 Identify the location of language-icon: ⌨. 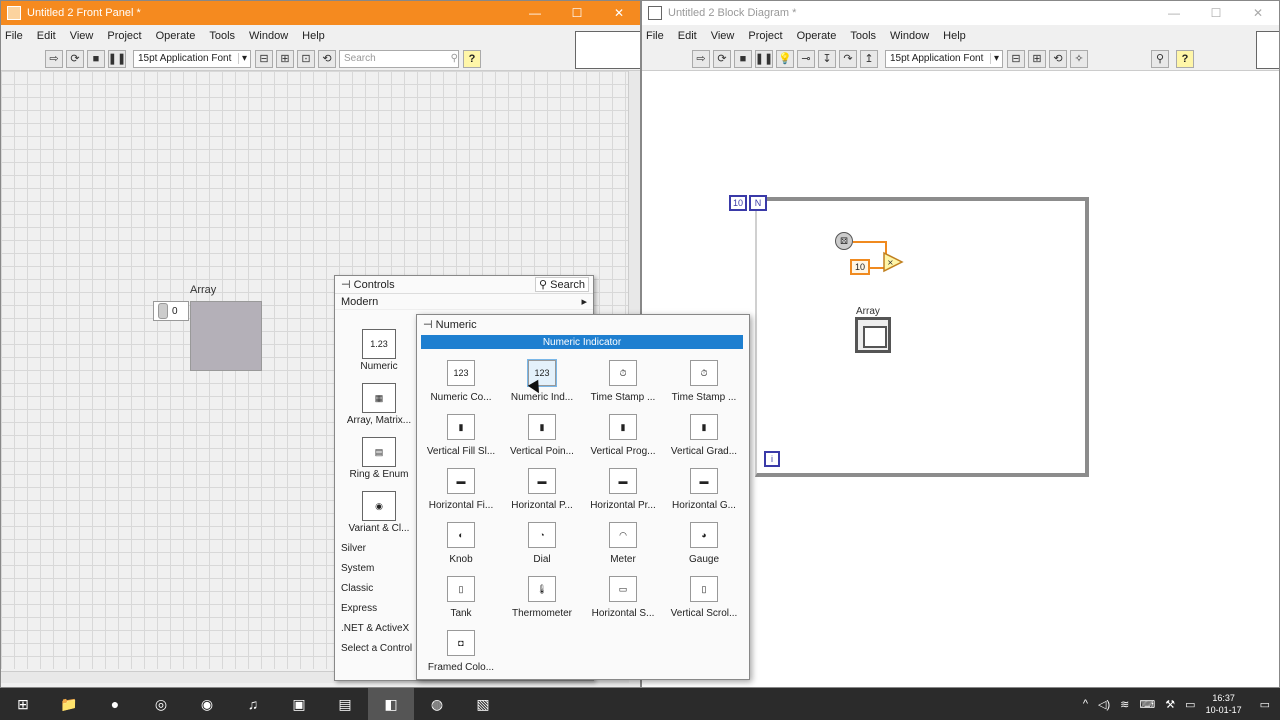
(1147, 704).